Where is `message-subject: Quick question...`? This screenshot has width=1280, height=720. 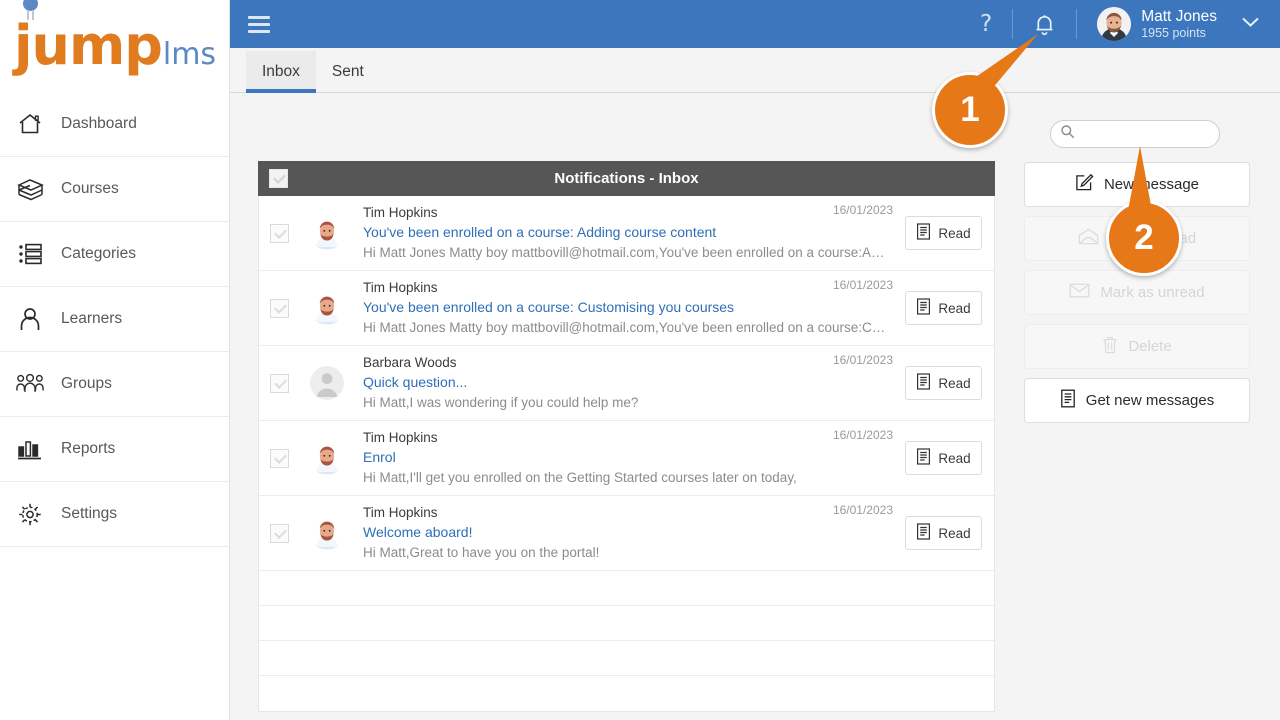 message-subject: Quick question... is located at coordinates (626, 382).